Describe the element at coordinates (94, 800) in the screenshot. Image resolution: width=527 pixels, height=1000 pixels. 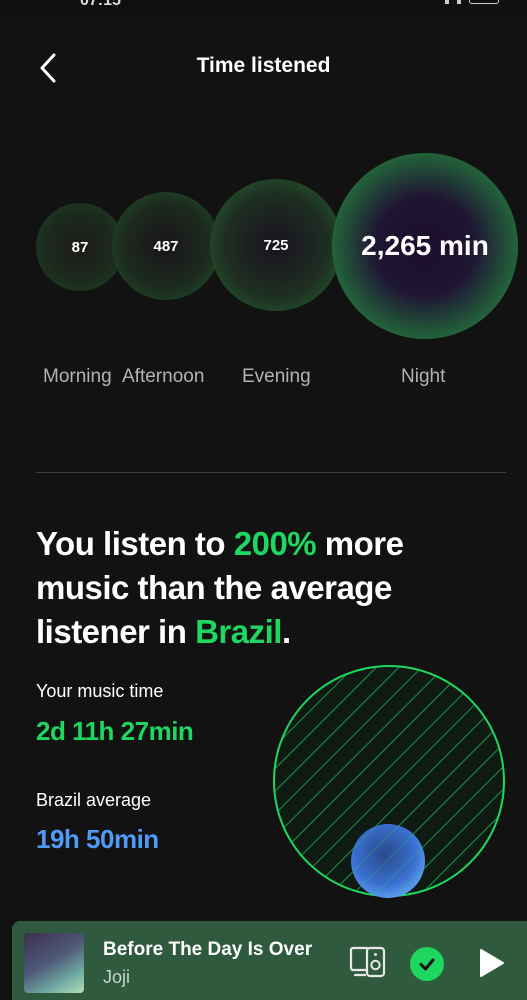
I see `average-time-label: Brazil average` at that location.